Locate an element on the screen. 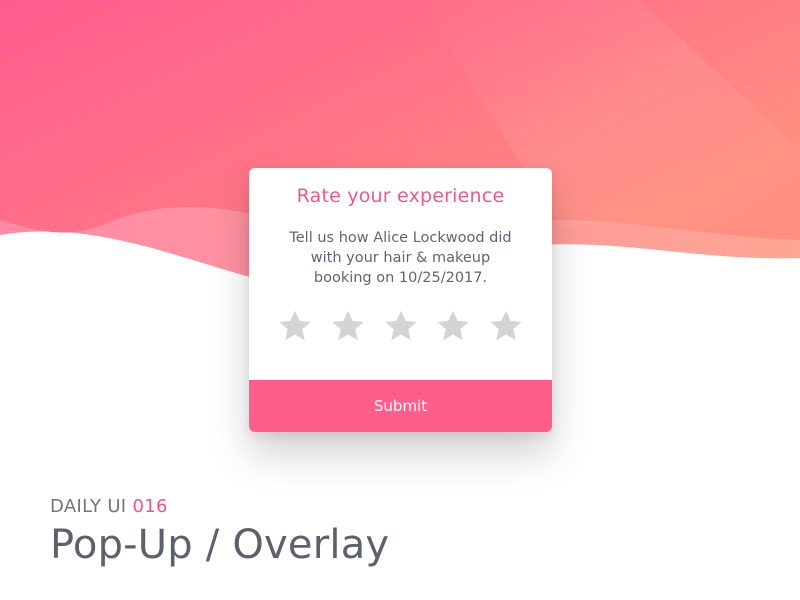 Image resolution: width=800 pixels, height=600 pixels. caption-title: Pop-Up / Overlay is located at coordinates (220, 545).